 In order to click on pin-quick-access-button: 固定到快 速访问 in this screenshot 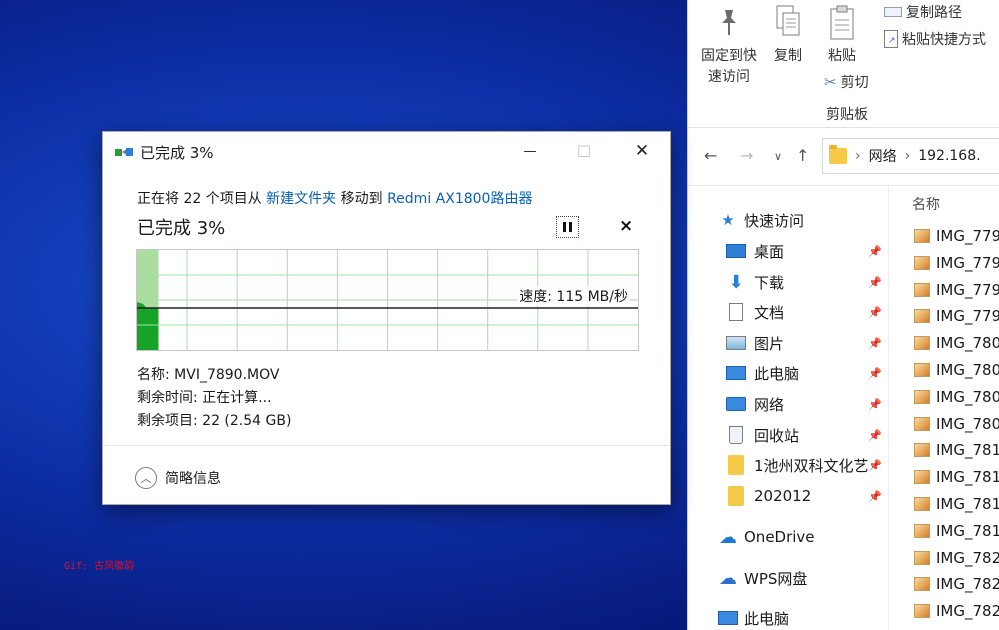, I will do `click(729, 67)`.